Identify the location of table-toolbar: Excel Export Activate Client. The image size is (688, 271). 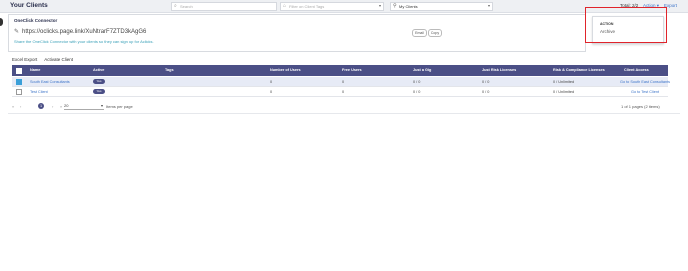
(45, 59).